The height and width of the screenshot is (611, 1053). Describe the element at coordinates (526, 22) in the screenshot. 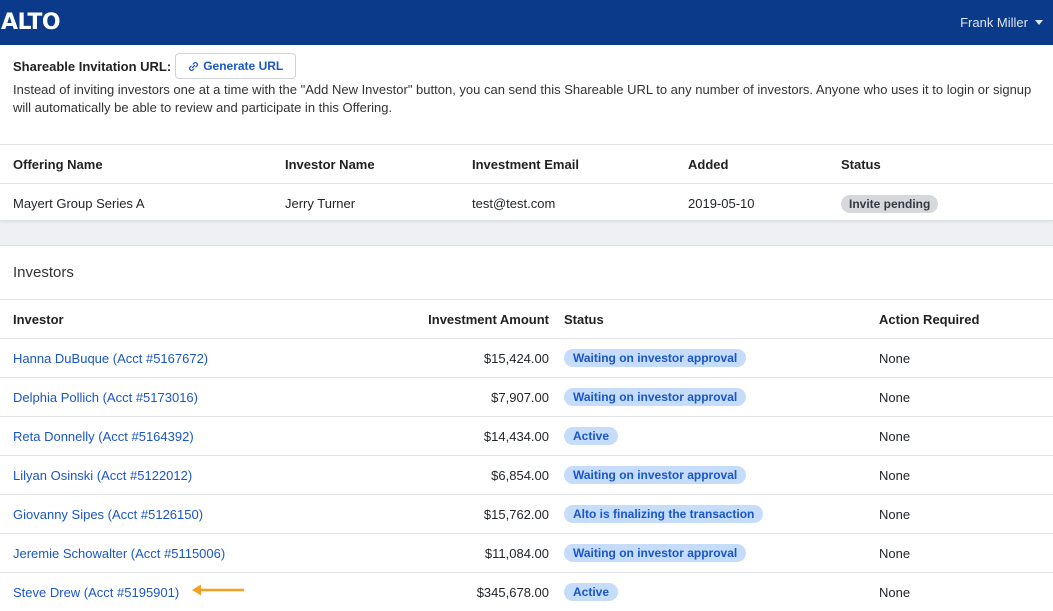

I see `top-navbar: ALTO Frank Miller` at that location.